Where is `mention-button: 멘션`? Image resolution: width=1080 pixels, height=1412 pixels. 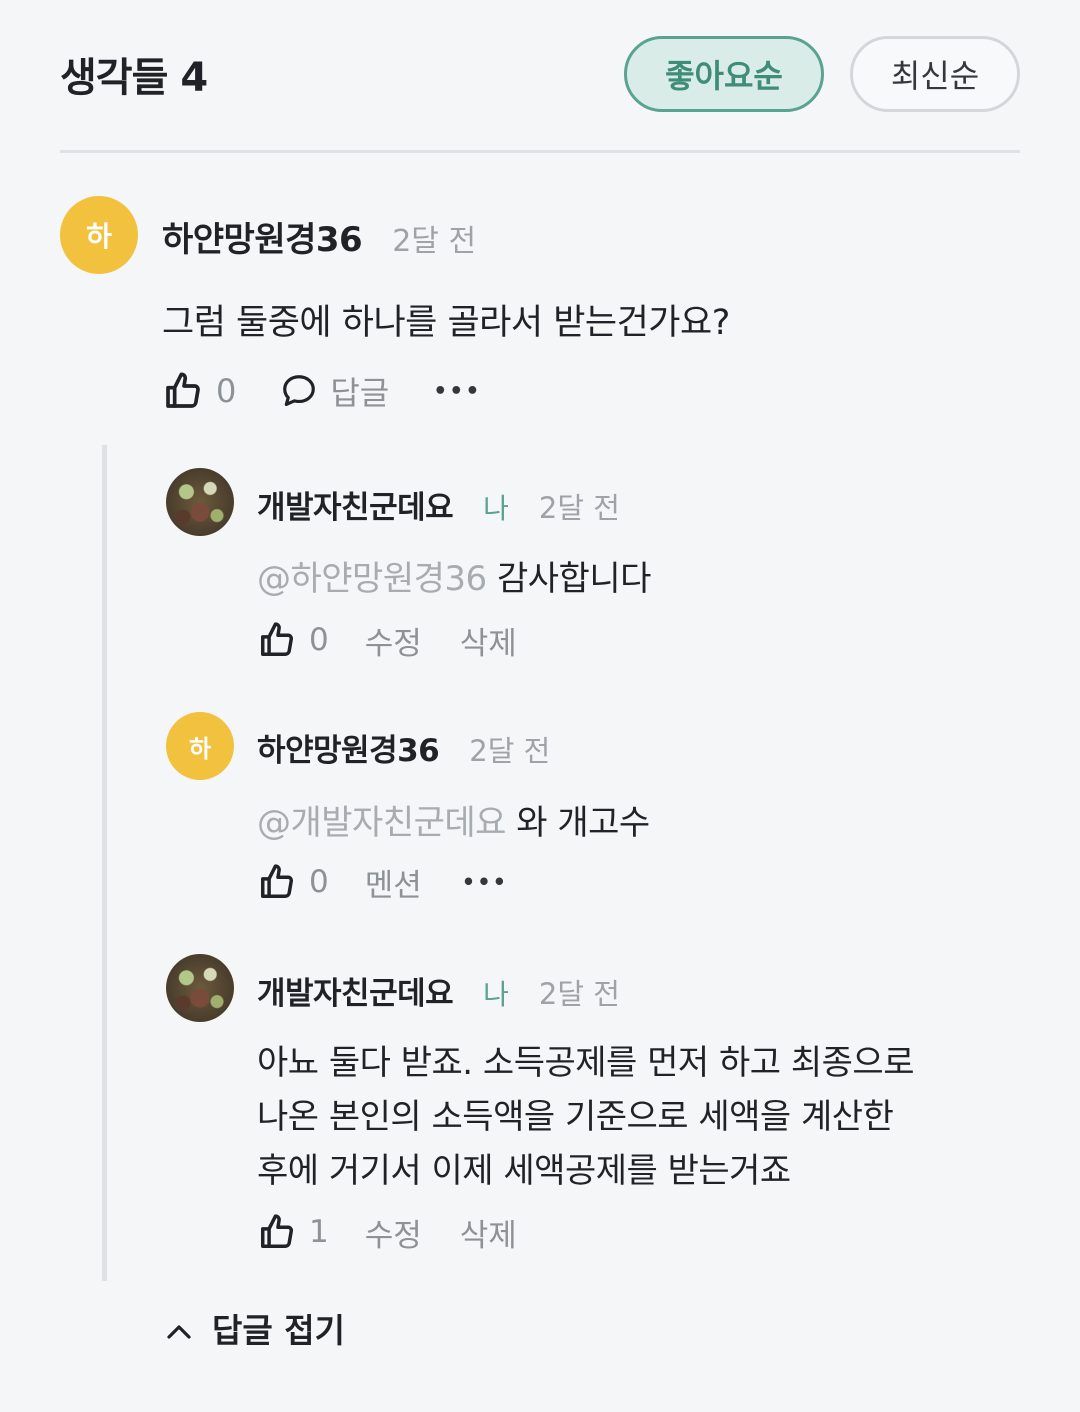
mention-button: 멘션 is located at coordinates (393, 882).